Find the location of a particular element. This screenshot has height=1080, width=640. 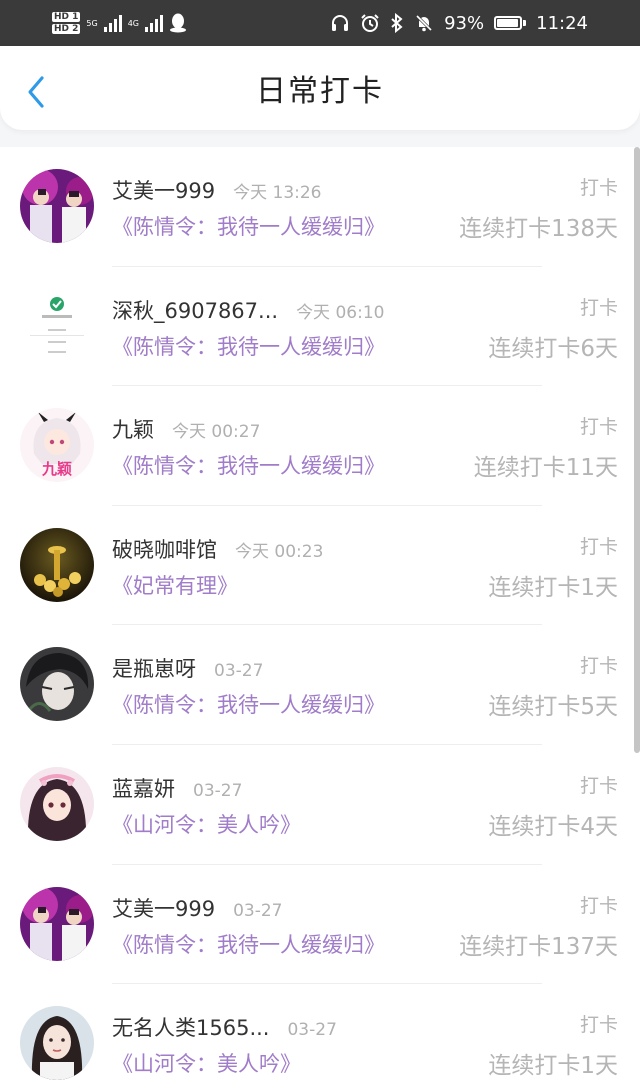

status-right: 93% 11:24 is located at coordinates (459, 23).